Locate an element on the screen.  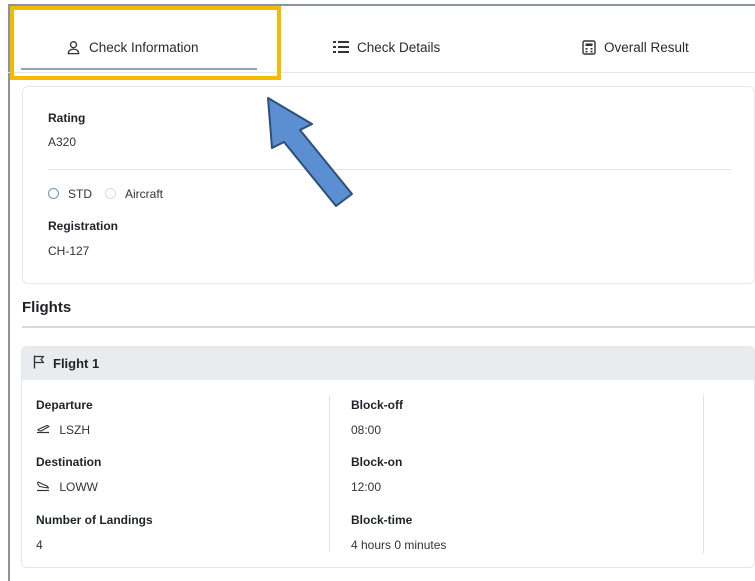
radio-label: Aircraft is located at coordinates (144, 194).